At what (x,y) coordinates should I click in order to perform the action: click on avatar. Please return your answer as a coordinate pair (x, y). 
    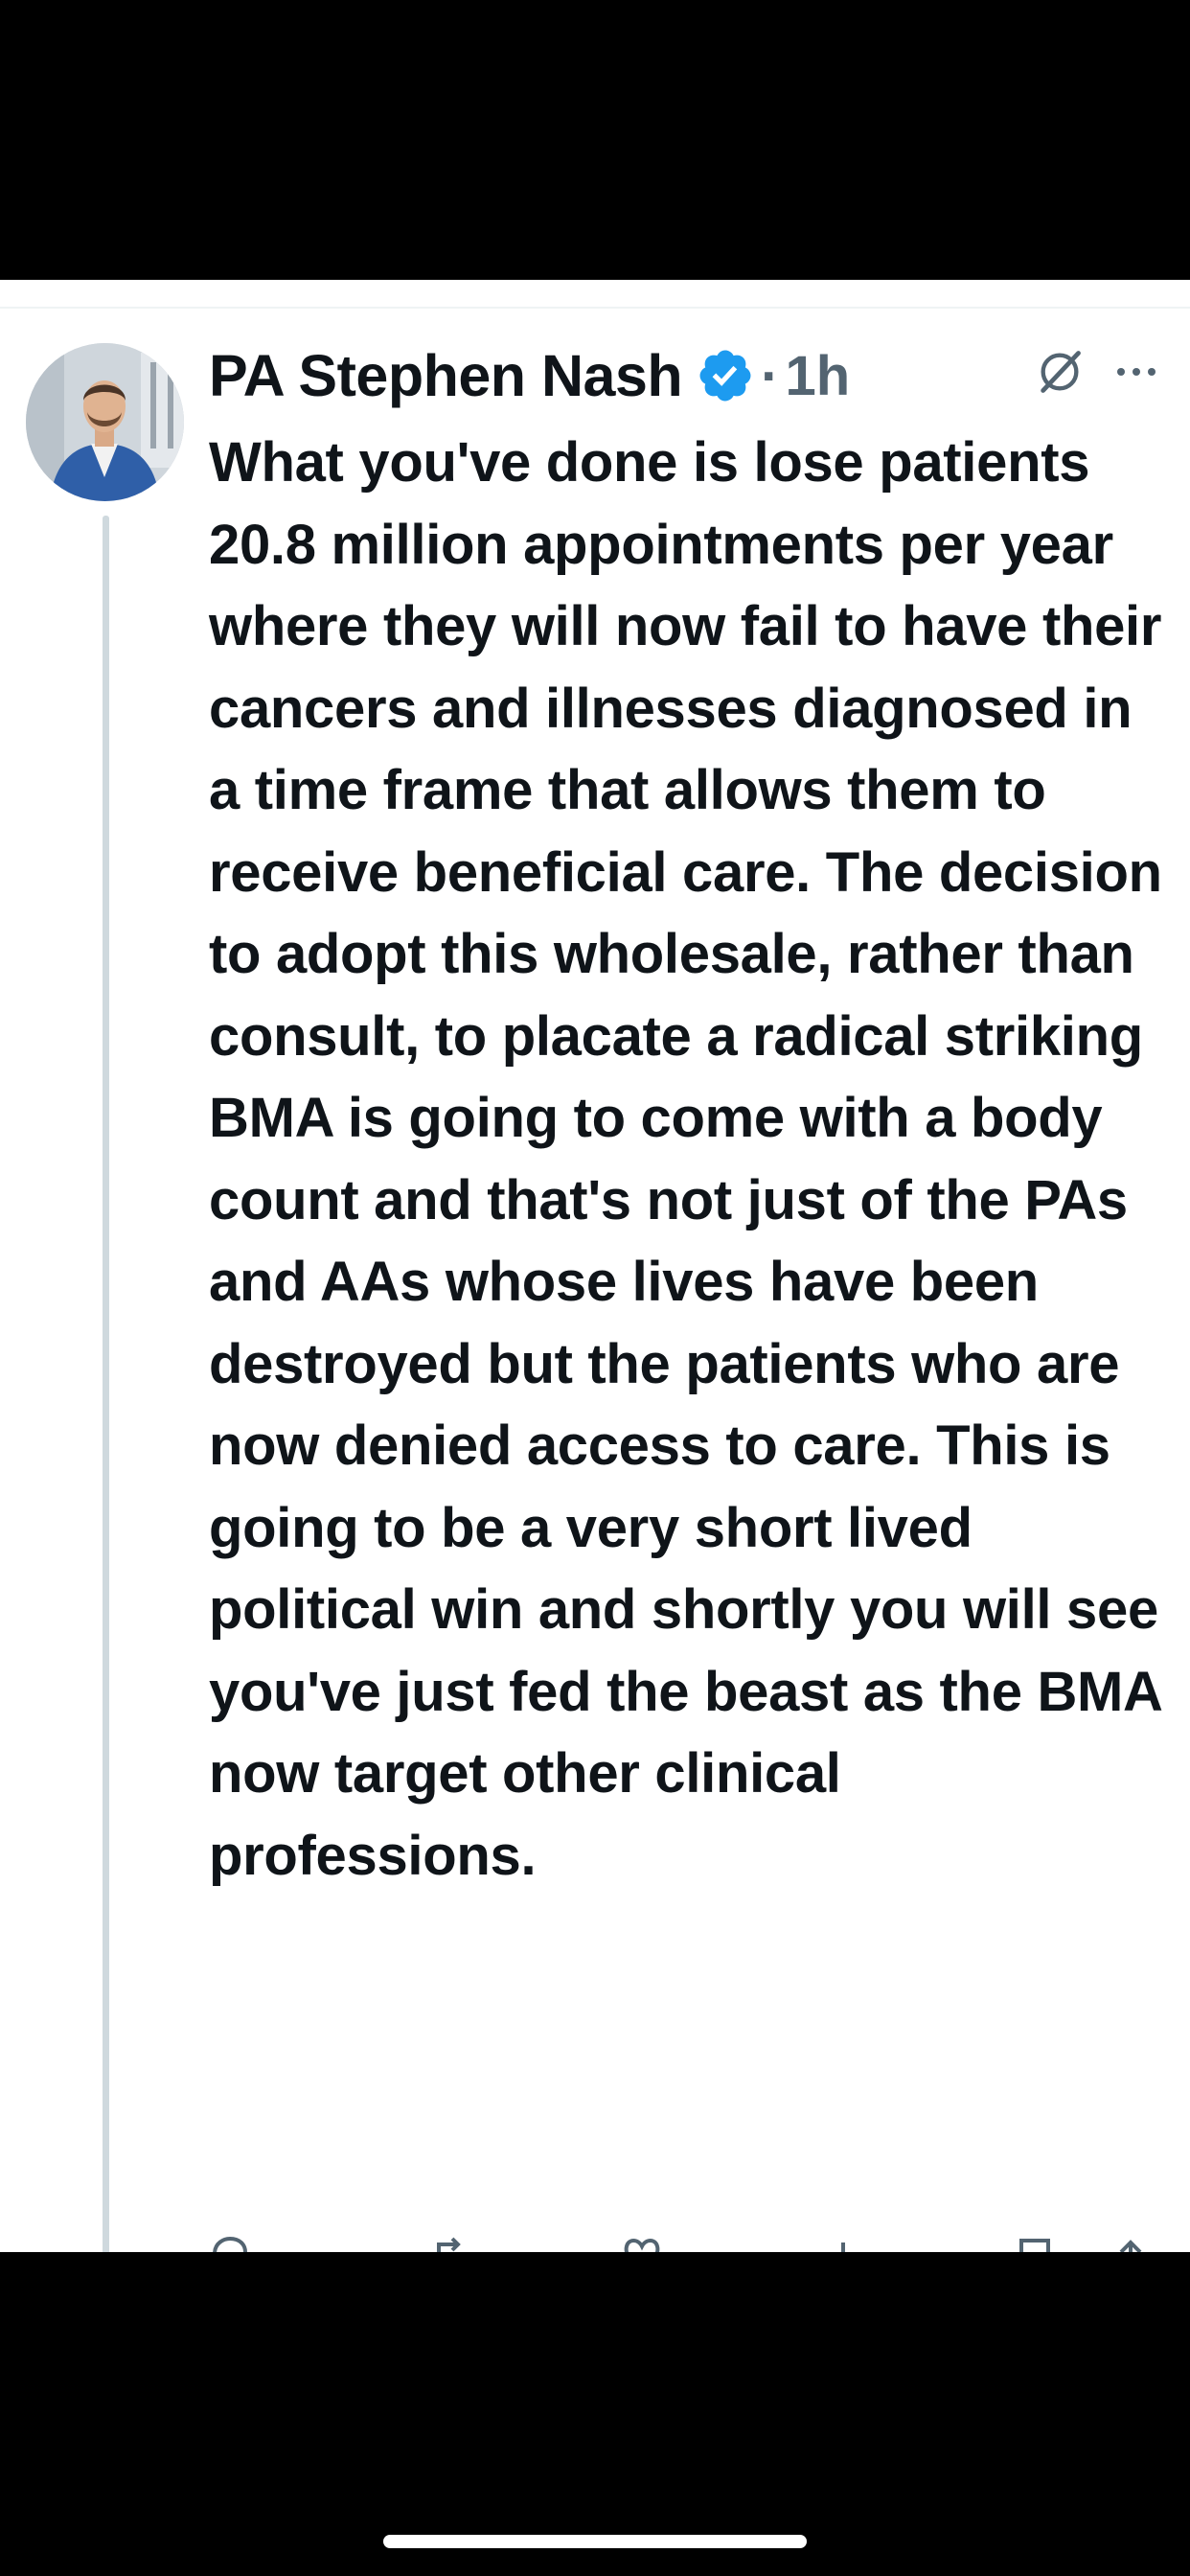
    Looking at the image, I should click on (105, 422).